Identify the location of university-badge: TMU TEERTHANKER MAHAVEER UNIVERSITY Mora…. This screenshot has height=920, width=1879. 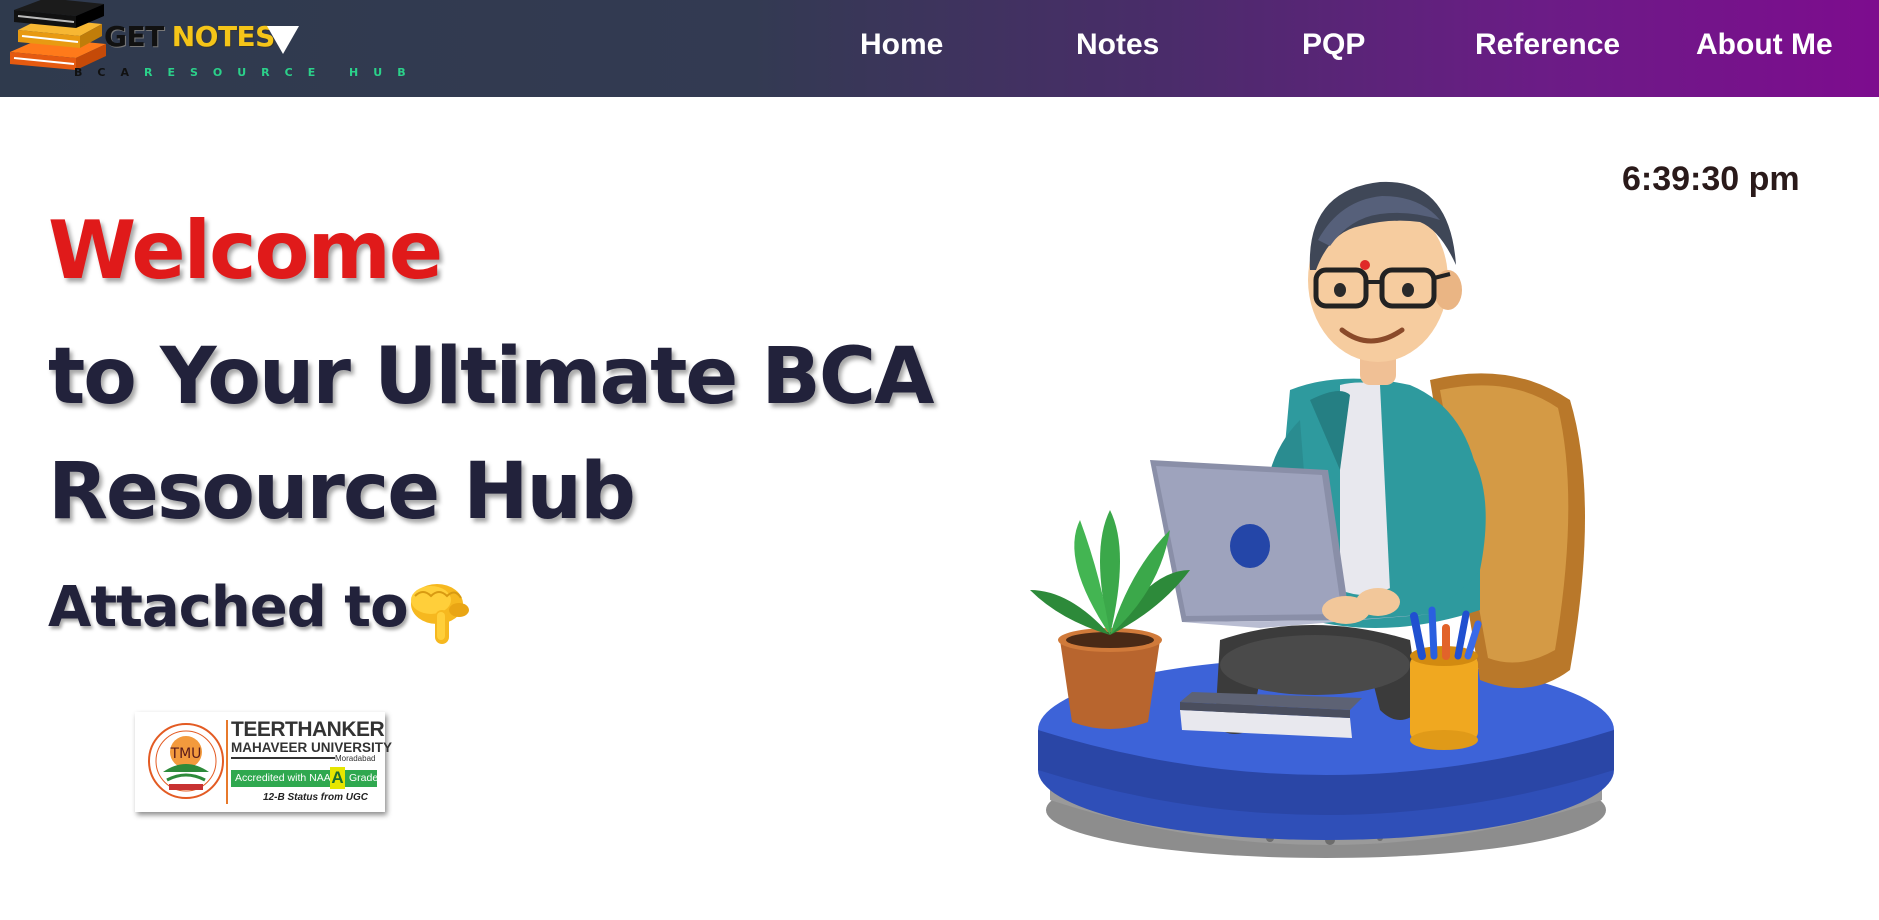
(263, 762).